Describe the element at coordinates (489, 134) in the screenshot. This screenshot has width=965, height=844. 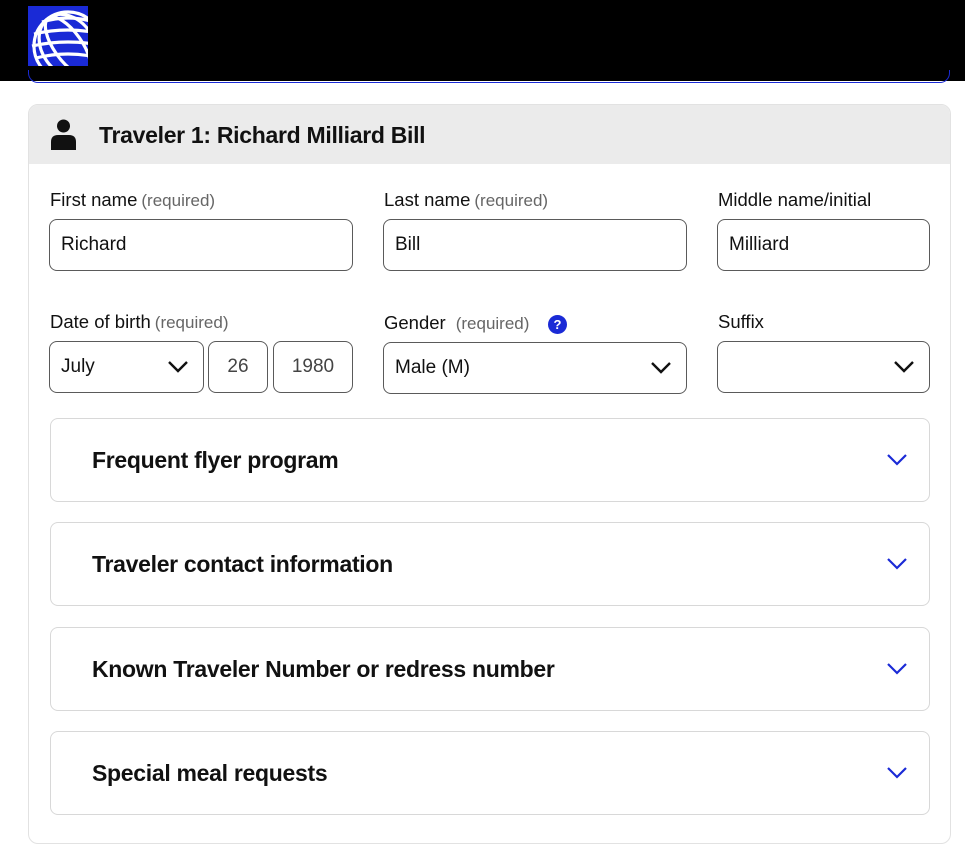
I see `traveler-card-header: Traveler 1: Richard Milliard Bill` at that location.